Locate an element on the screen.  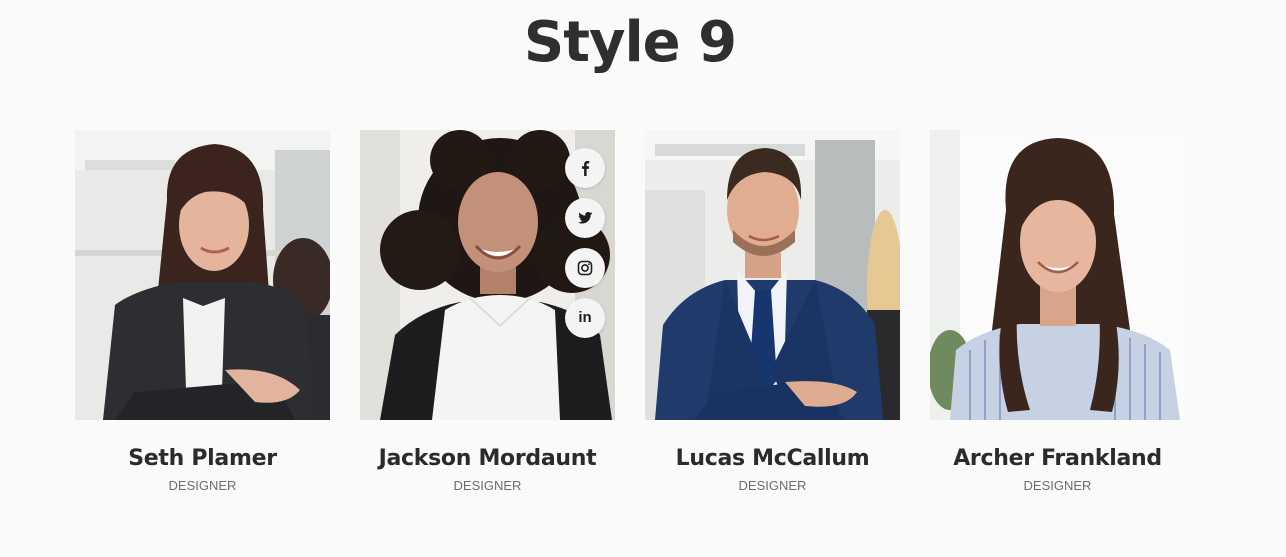
team-card-archer-frankland: Archer Frankland DESIGNER is located at coordinates (1057, 315).